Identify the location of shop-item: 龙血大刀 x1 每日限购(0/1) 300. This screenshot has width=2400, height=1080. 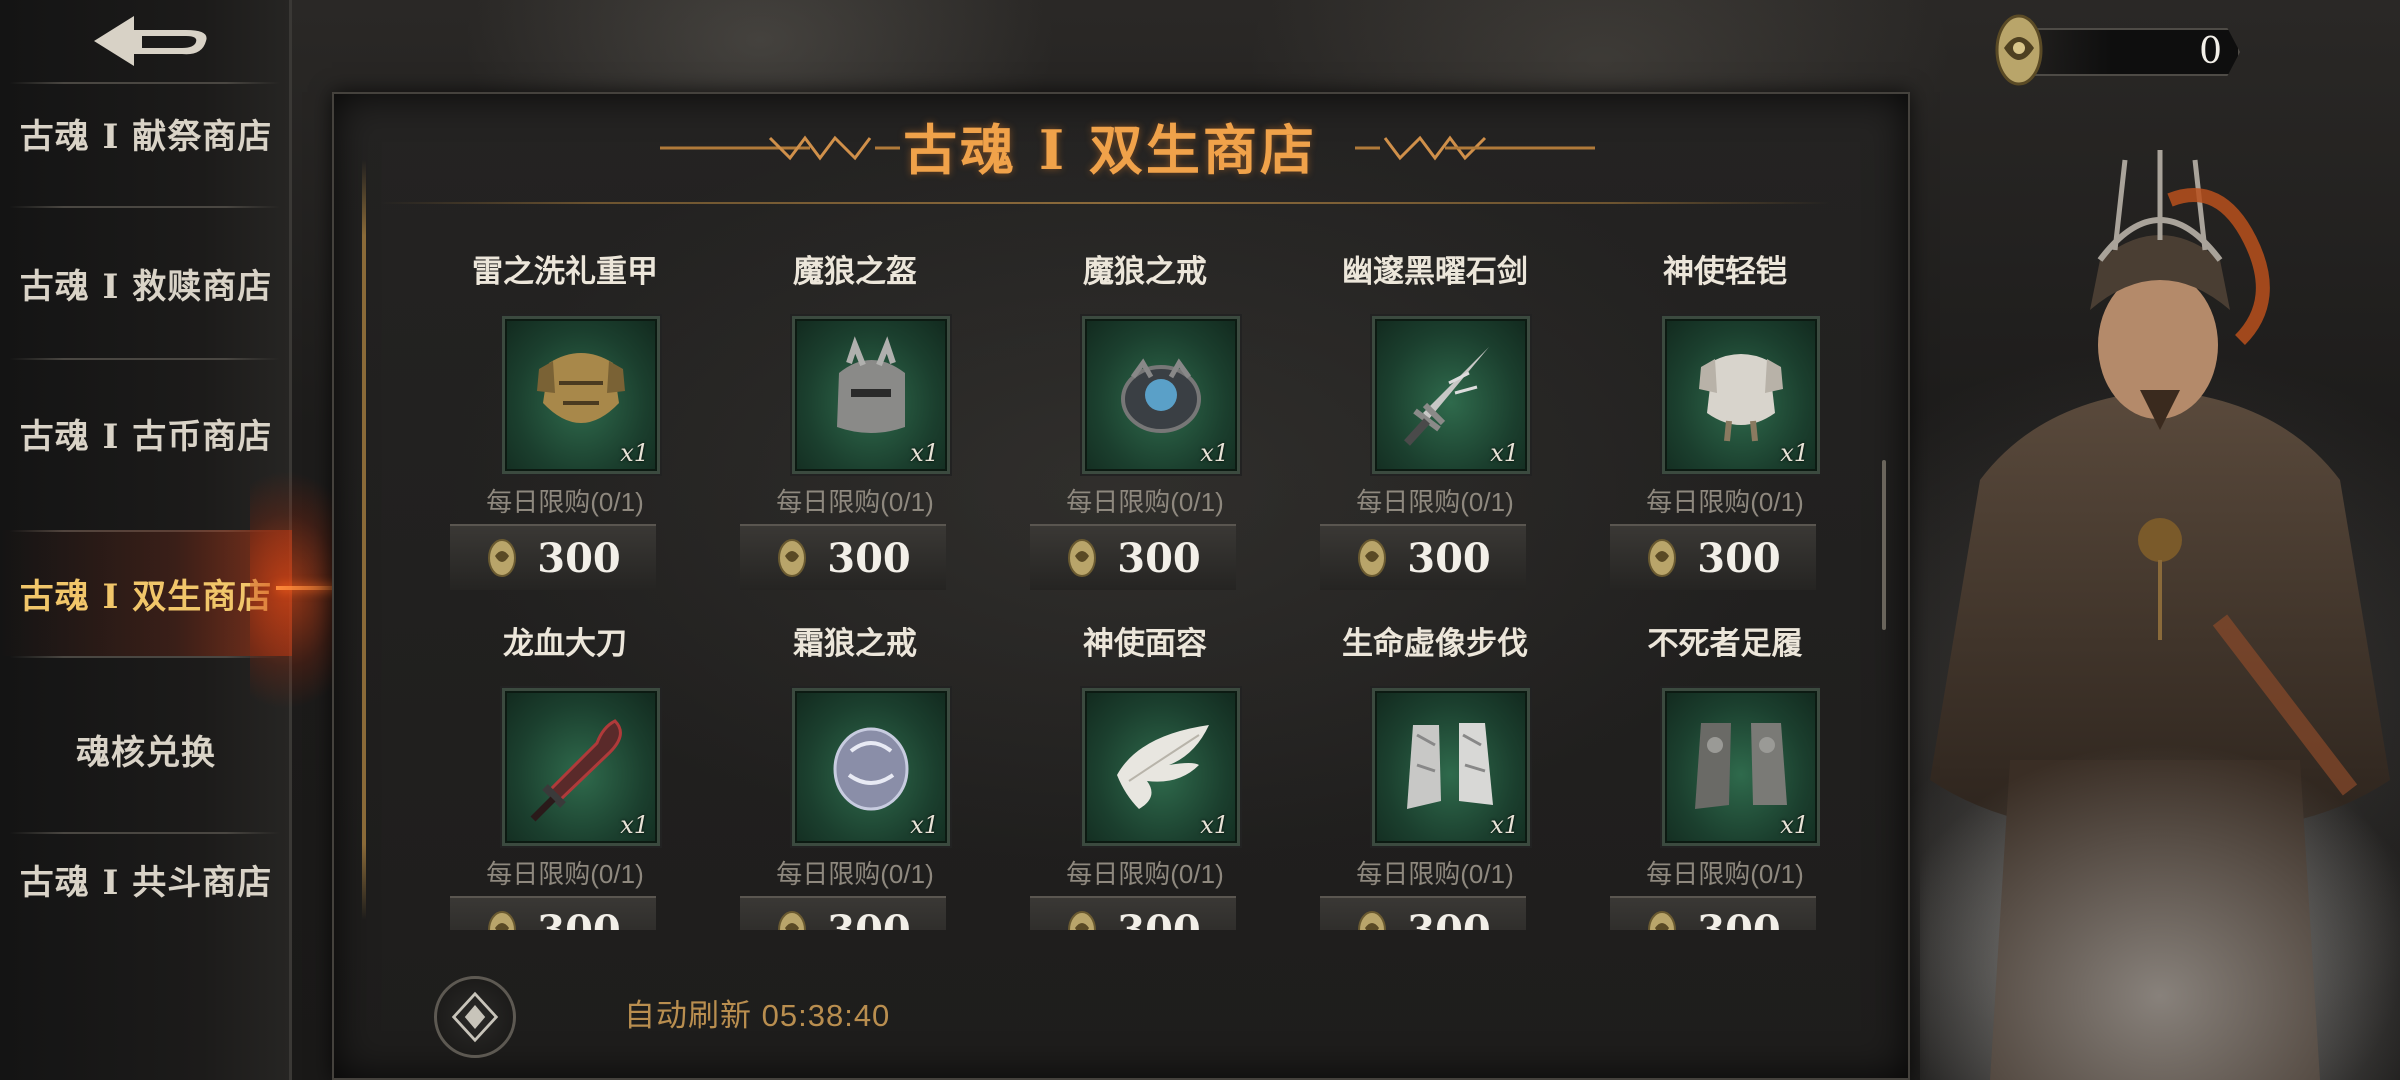
(565, 771).